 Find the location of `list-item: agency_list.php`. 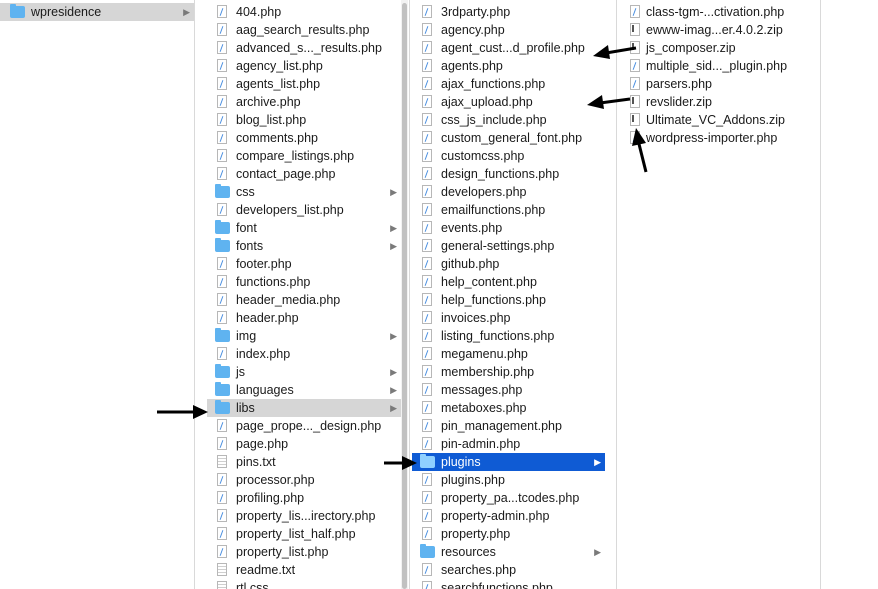

list-item: agency_list.php is located at coordinates (304, 66).